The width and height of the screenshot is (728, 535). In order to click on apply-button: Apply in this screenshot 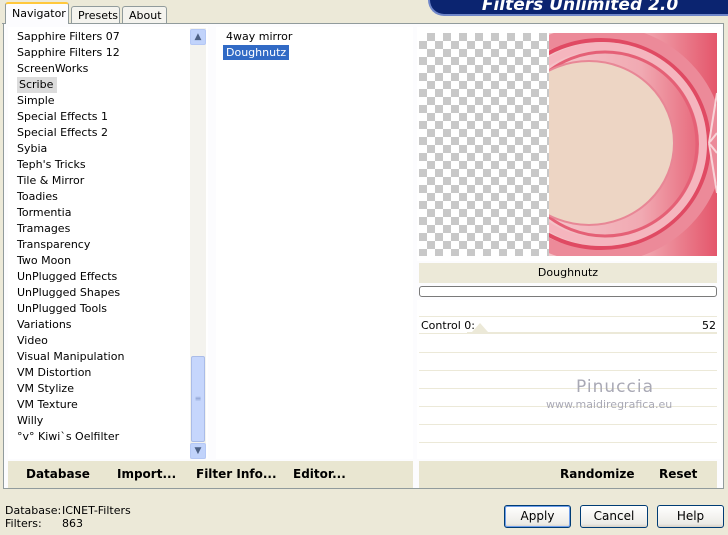, I will do `click(537, 516)`.